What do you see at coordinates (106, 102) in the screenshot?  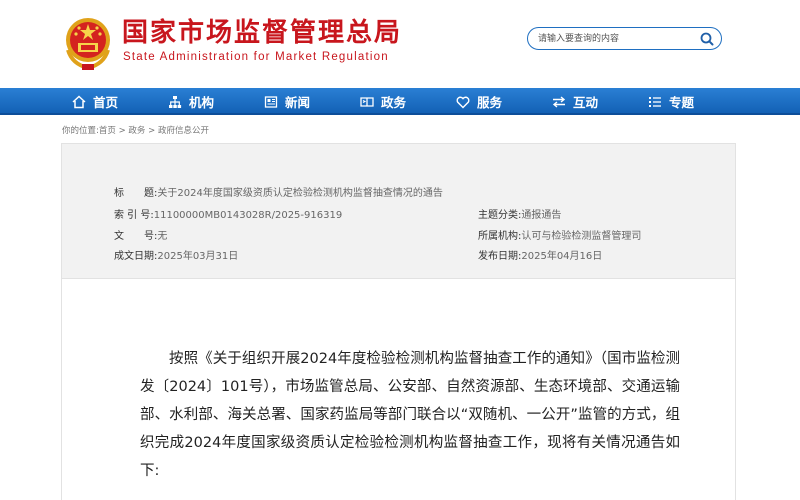 I see `nav-item-label: 首页` at bounding box center [106, 102].